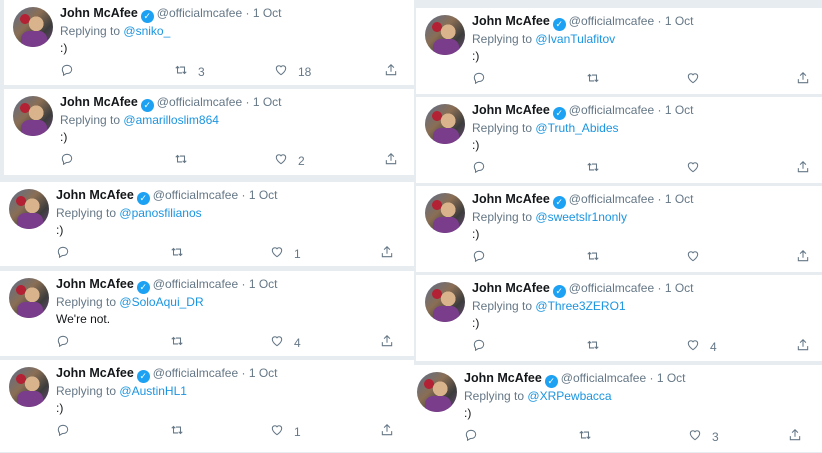 The height and width of the screenshot is (453, 822). What do you see at coordinates (575, 39) in the screenshot?
I see `reply-mention-link: @IvanTulafitov` at bounding box center [575, 39].